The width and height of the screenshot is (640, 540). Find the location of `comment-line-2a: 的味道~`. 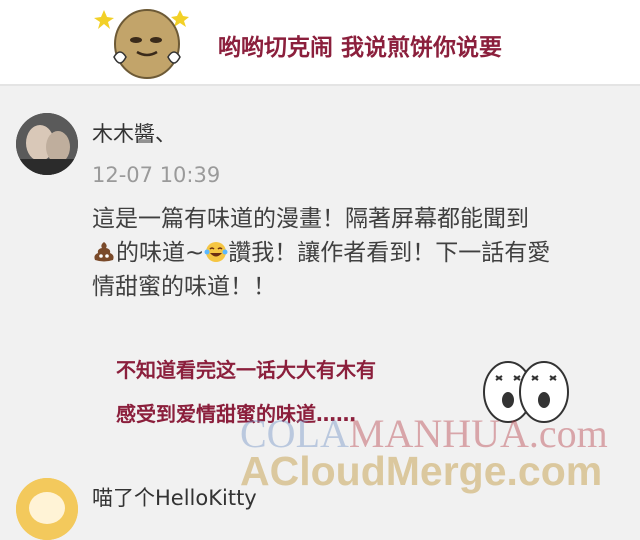

comment-line-2a: 的味道~ is located at coordinates (160, 253).